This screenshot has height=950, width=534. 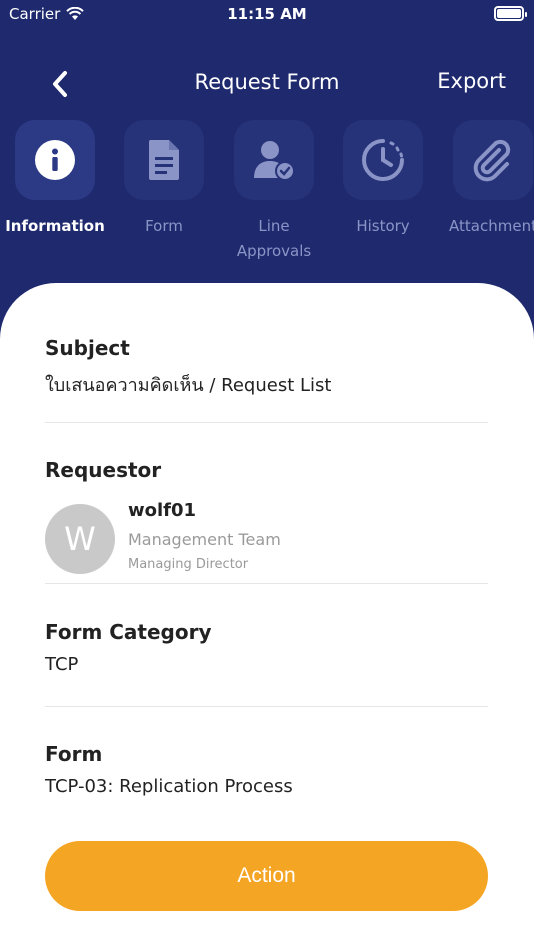 I want to click on tab-attachment: Attachment, so click(x=483, y=179).